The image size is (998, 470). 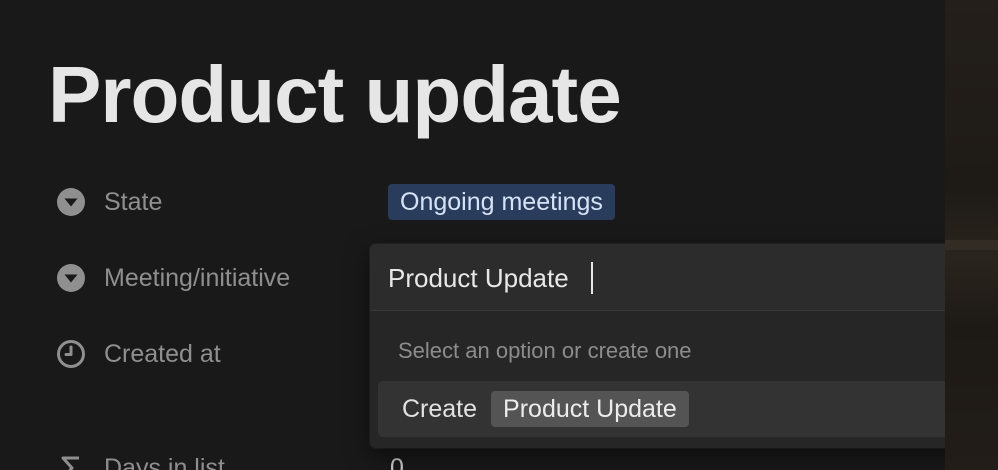 I want to click on property-row-created-at: Created at, so click(x=138, y=354).